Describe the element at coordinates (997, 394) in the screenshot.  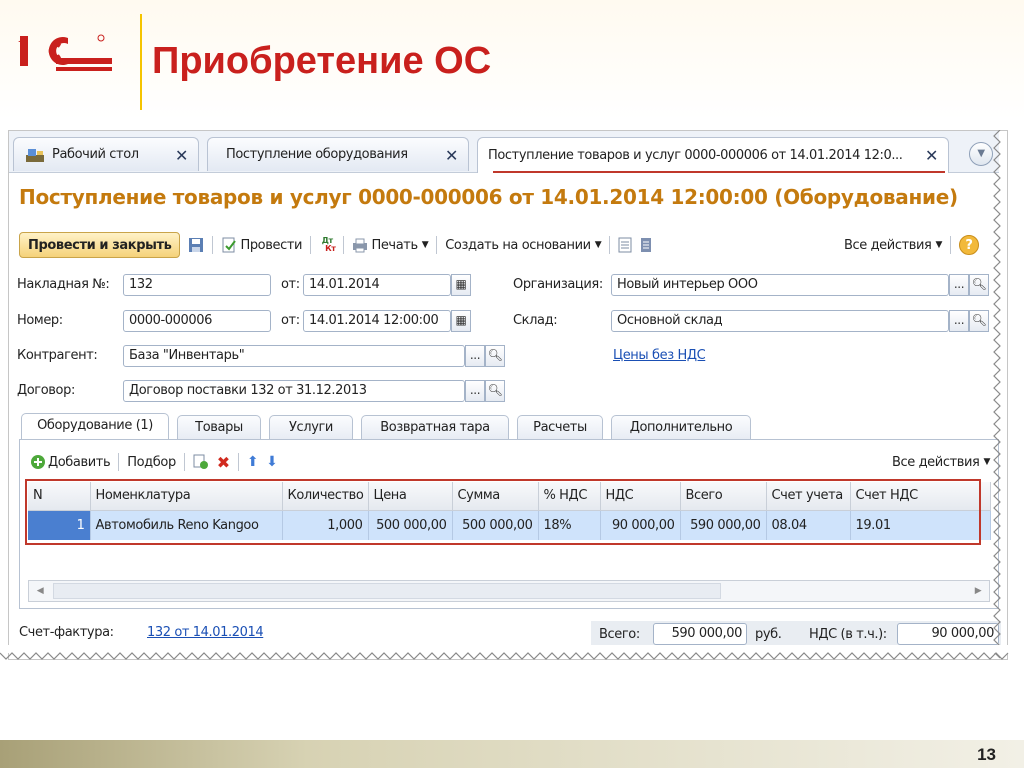
I see `torn-edge-right` at that location.